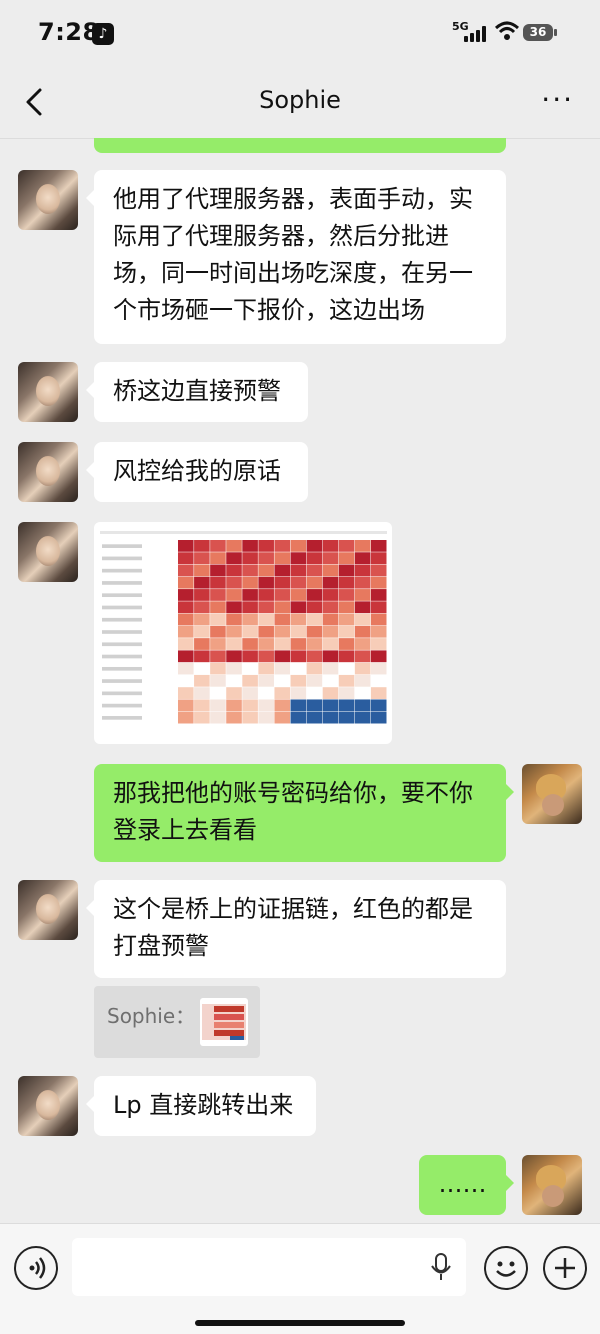 This screenshot has height=1334, width=600. Describe the element at coordinates (296, 929) in the screenshot. I see `message-bubble: 这个是桥上的证据链，红色的都是打盘预警` at that location.